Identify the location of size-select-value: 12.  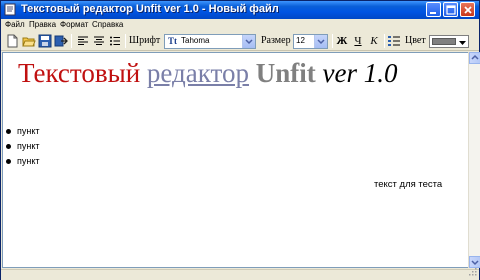
(300, 40).